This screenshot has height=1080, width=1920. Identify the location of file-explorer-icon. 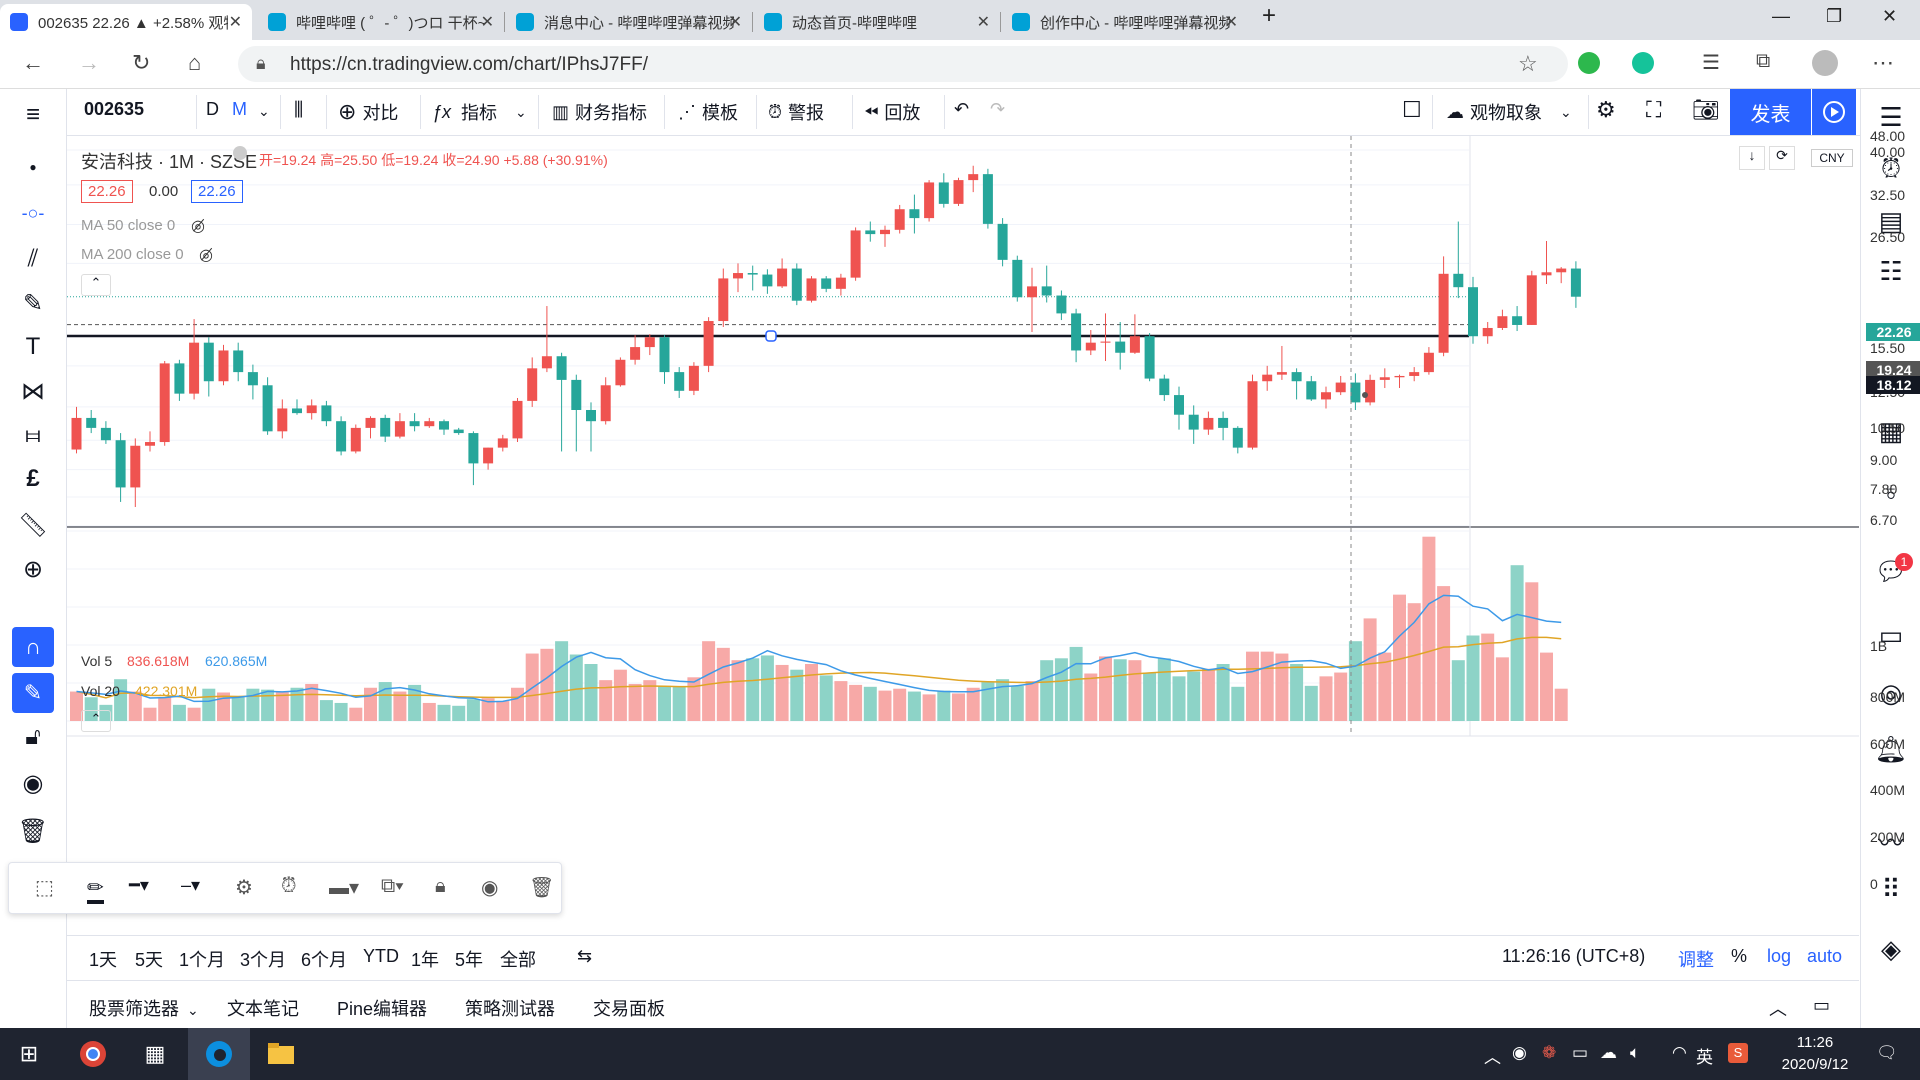
(281, 1054).